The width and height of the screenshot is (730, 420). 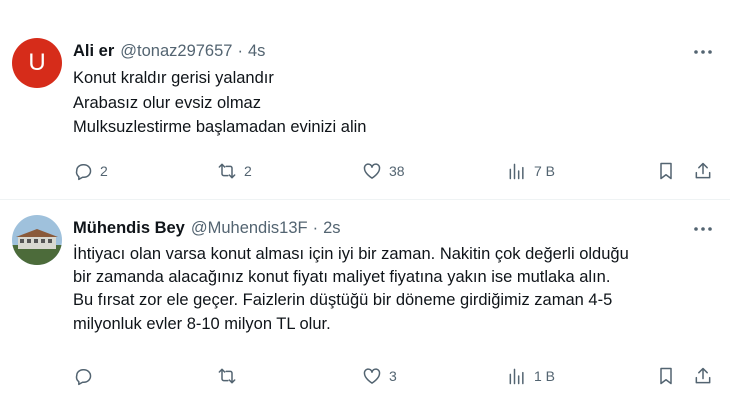 What do you see at coordinates (394, 51) in the screenshot?
I see `tweet-header: Ali er @tonaz297657 · 4s` at bounding box center [394, 51].